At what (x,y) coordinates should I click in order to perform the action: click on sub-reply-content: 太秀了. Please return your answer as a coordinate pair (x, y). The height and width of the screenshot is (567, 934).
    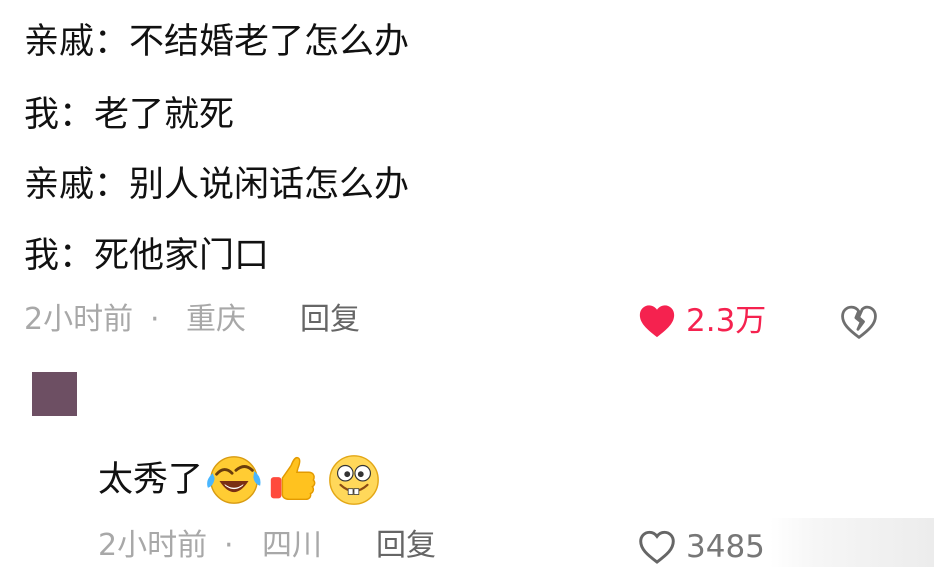
    Looking at the image, I should click on (240, 480).